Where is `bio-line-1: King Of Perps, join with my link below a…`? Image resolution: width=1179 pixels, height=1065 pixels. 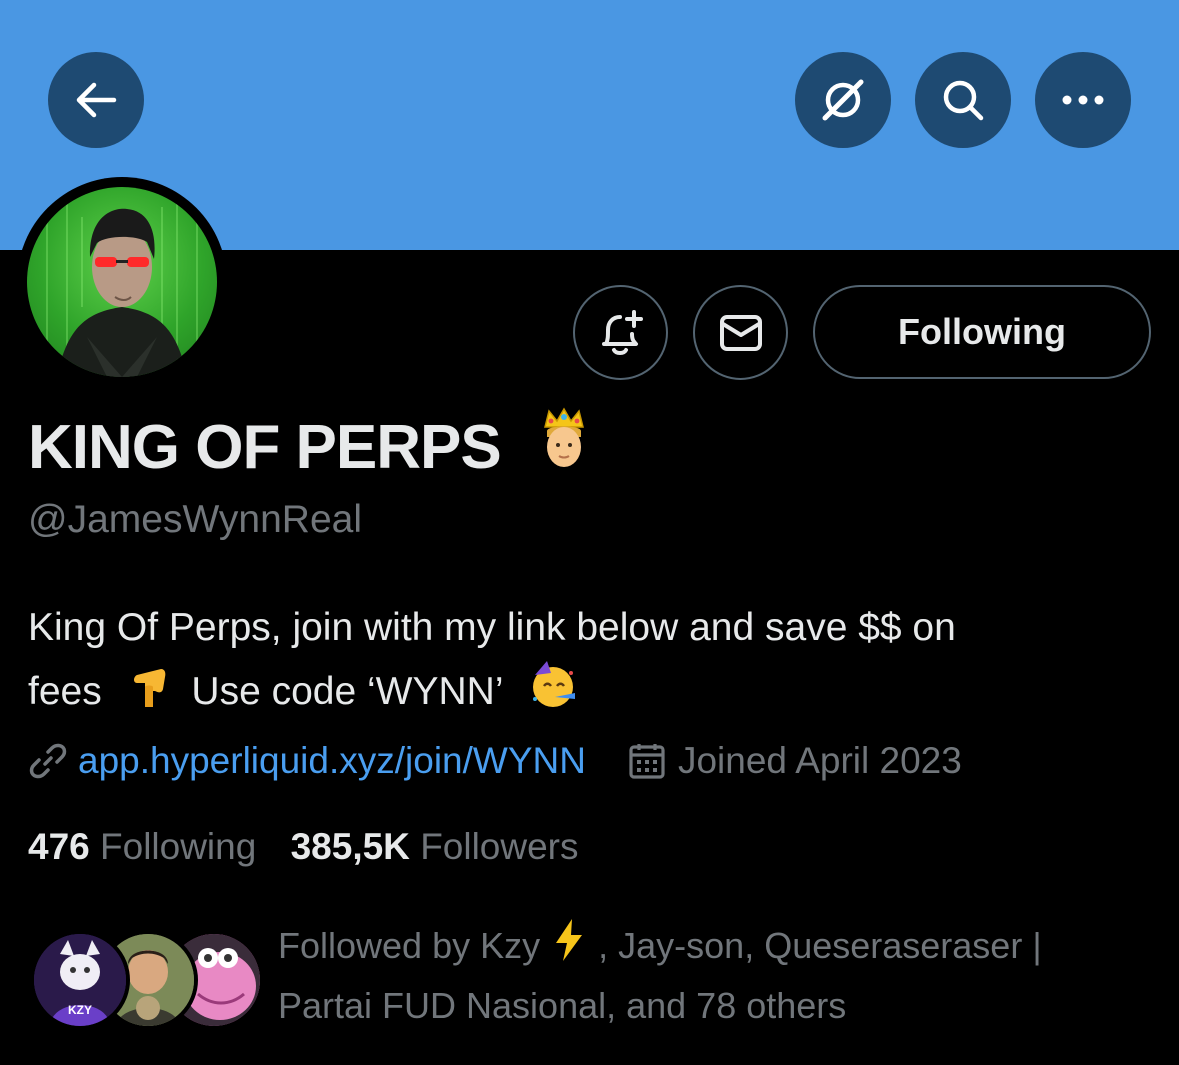
bio-line-1: King Of Perps, join with my link below a… is located at coordinates (492, 627).